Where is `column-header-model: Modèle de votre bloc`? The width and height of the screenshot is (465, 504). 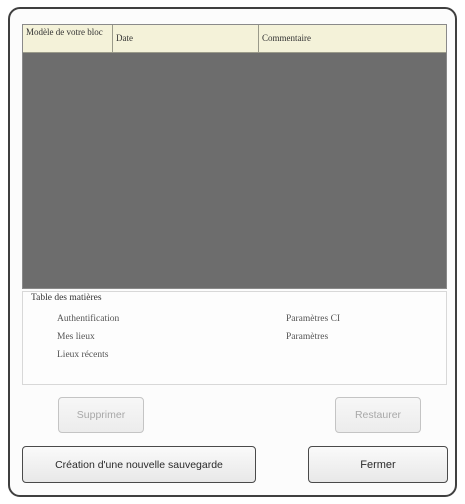
column-header-model: Modèle de votre bloc is located at coordinates (68, 38).